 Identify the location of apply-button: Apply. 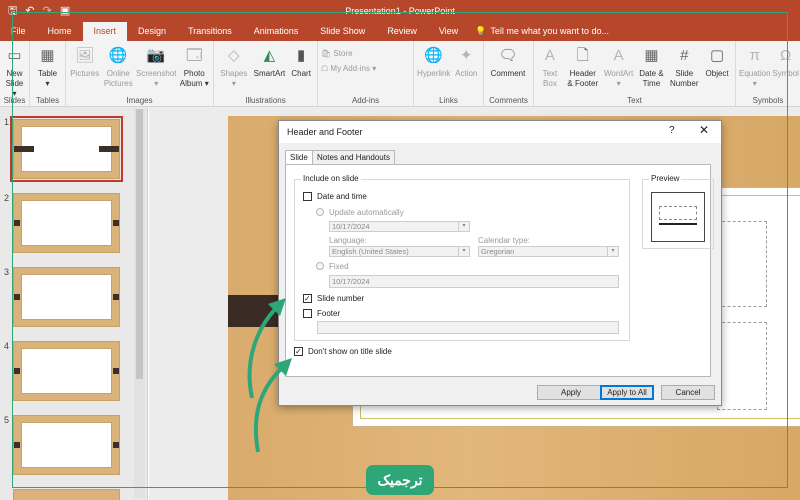
(571, 392).